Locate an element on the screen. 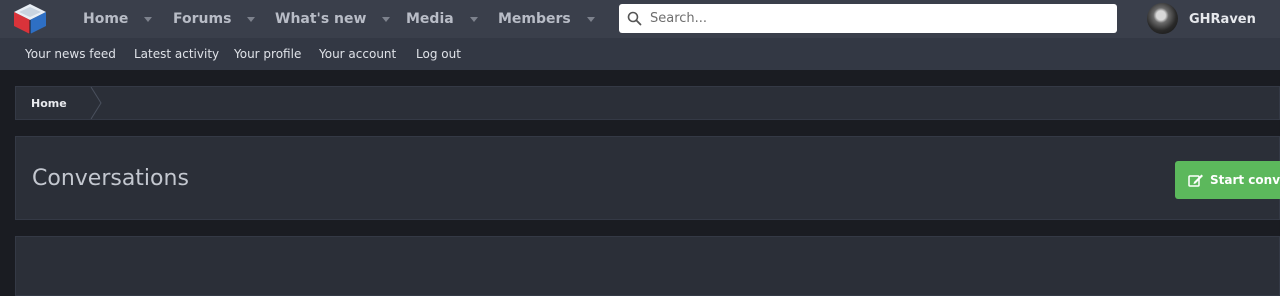  site-logo-icon is located at coordinates (30, 19).